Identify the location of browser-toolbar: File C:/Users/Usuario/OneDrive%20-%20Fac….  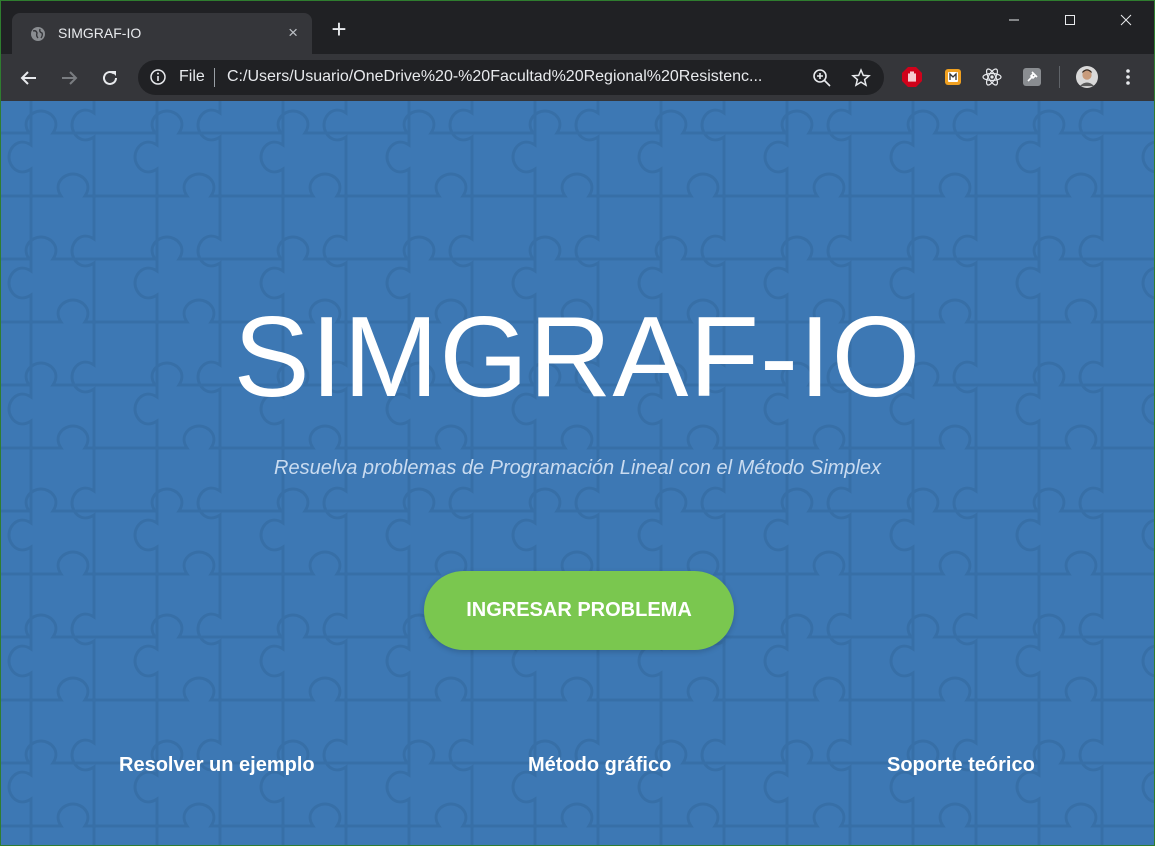
(577, 78).